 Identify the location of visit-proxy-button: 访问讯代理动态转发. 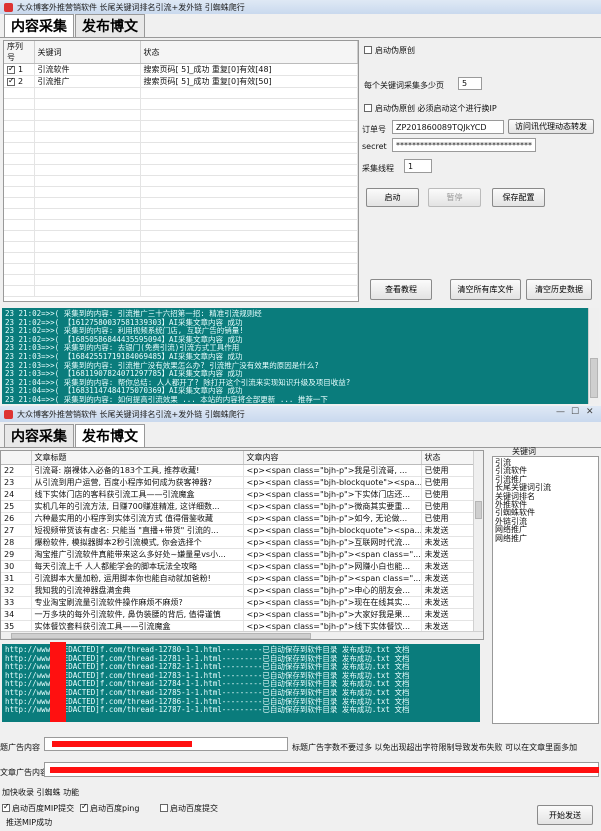
(551, 126).